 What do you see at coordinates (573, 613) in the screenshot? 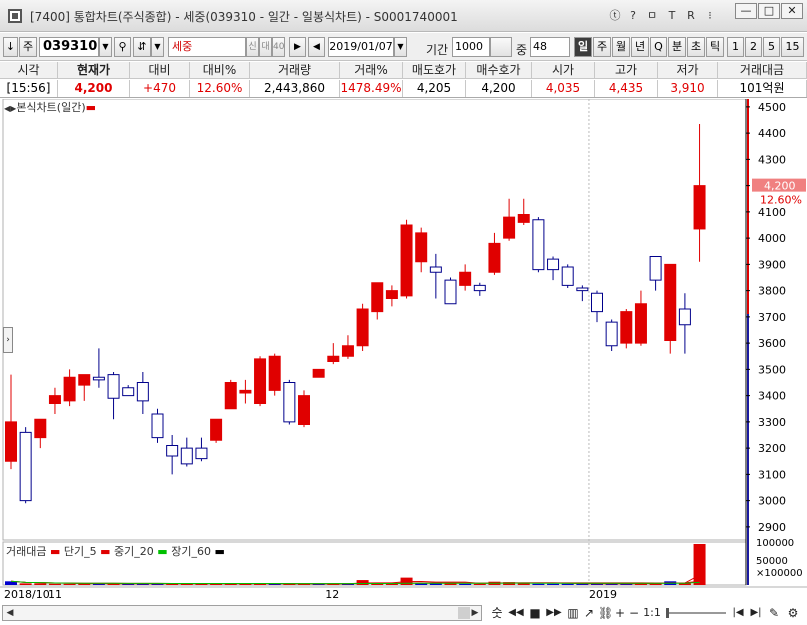
I see `grid-icon: ▥` at bounding box center [573, 613].